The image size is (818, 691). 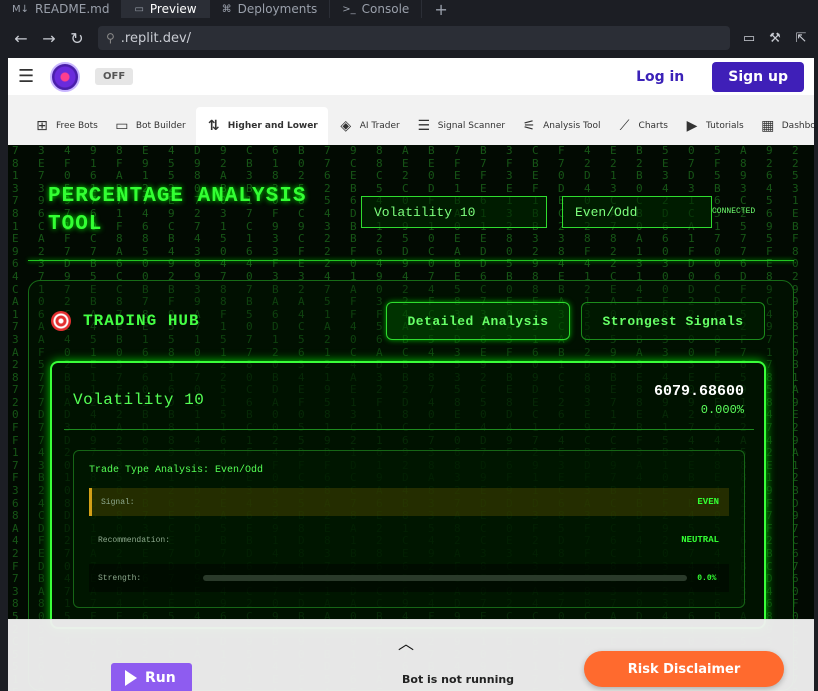 I want to click on nav-item-signal-scanner: ☰ Signal Scanner, so click(x=460, y=126).